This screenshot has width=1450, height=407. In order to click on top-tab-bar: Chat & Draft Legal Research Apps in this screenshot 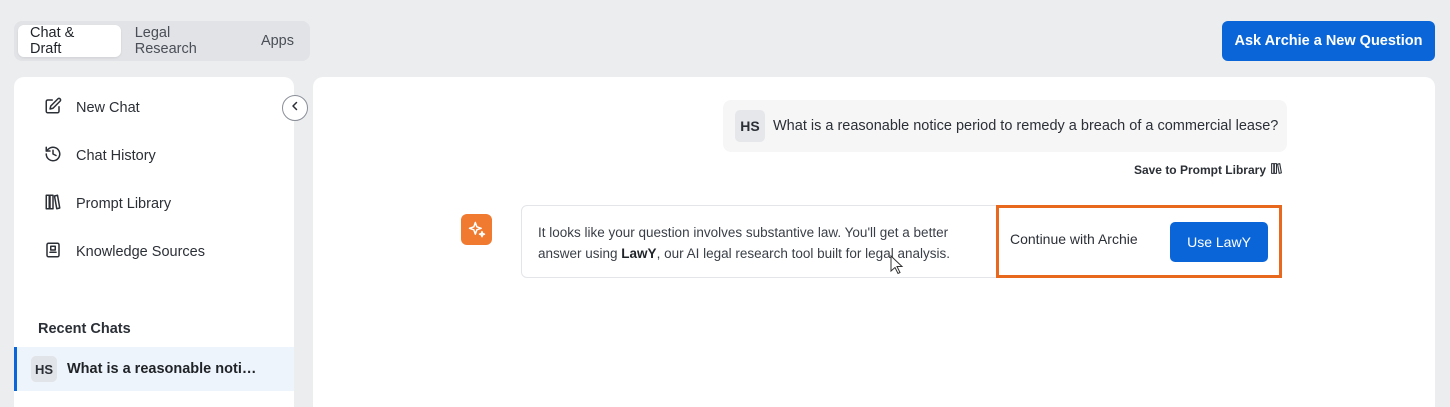, I will do `click(162, 41)`.